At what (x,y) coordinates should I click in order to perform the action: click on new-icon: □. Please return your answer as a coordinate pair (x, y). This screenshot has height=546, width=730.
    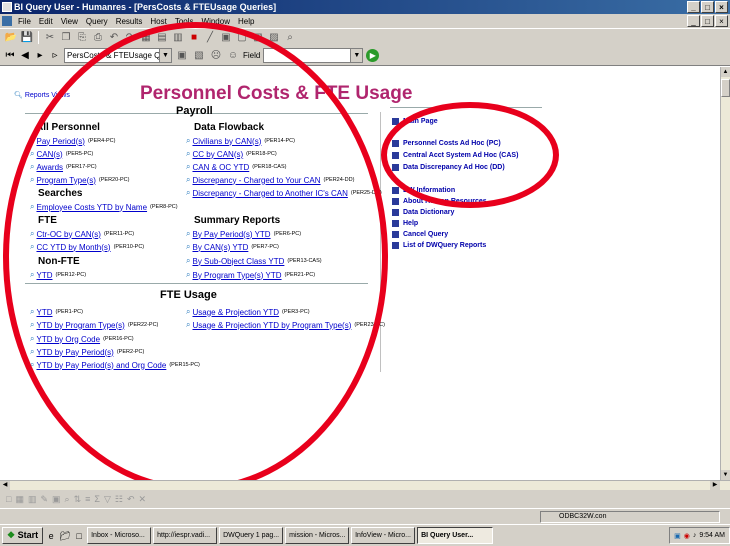
    Looking at the image, I should click on (8, 499).